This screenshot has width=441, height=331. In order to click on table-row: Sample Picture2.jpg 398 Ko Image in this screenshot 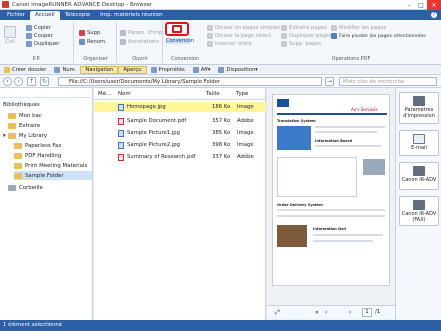, I will do `click(180, 145)`.